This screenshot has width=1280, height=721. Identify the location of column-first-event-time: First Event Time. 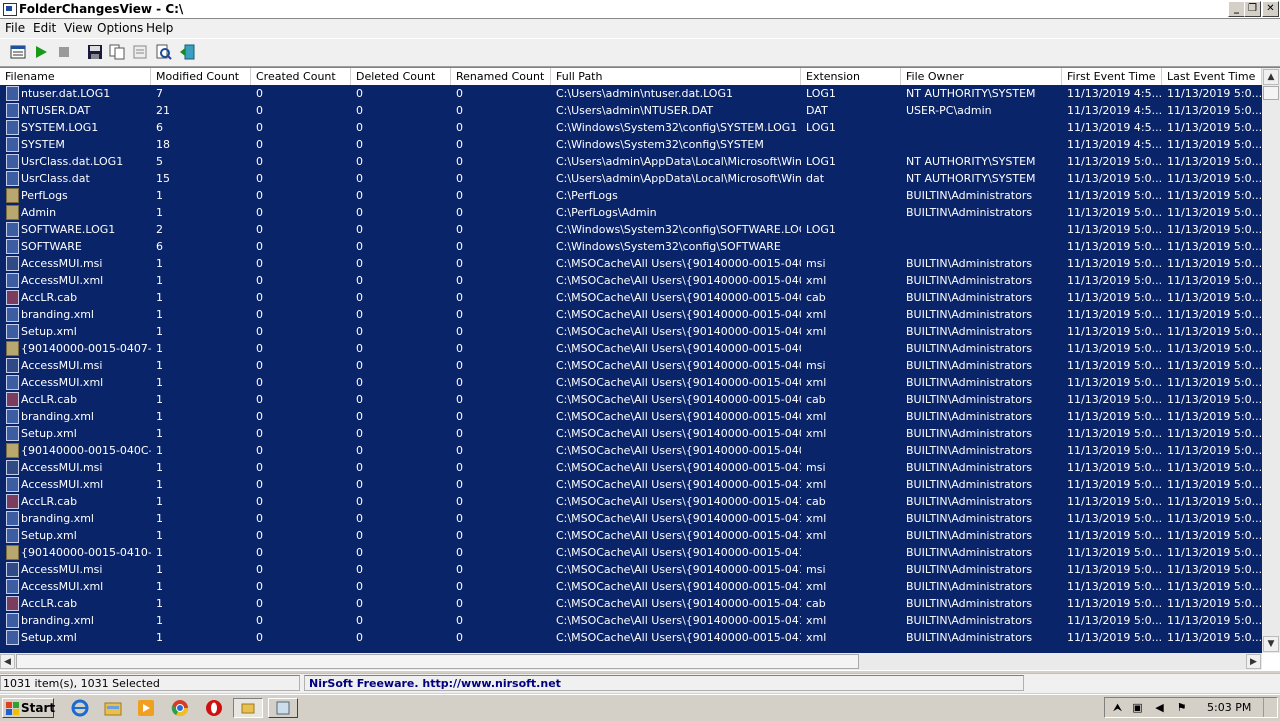
(1112, 76).